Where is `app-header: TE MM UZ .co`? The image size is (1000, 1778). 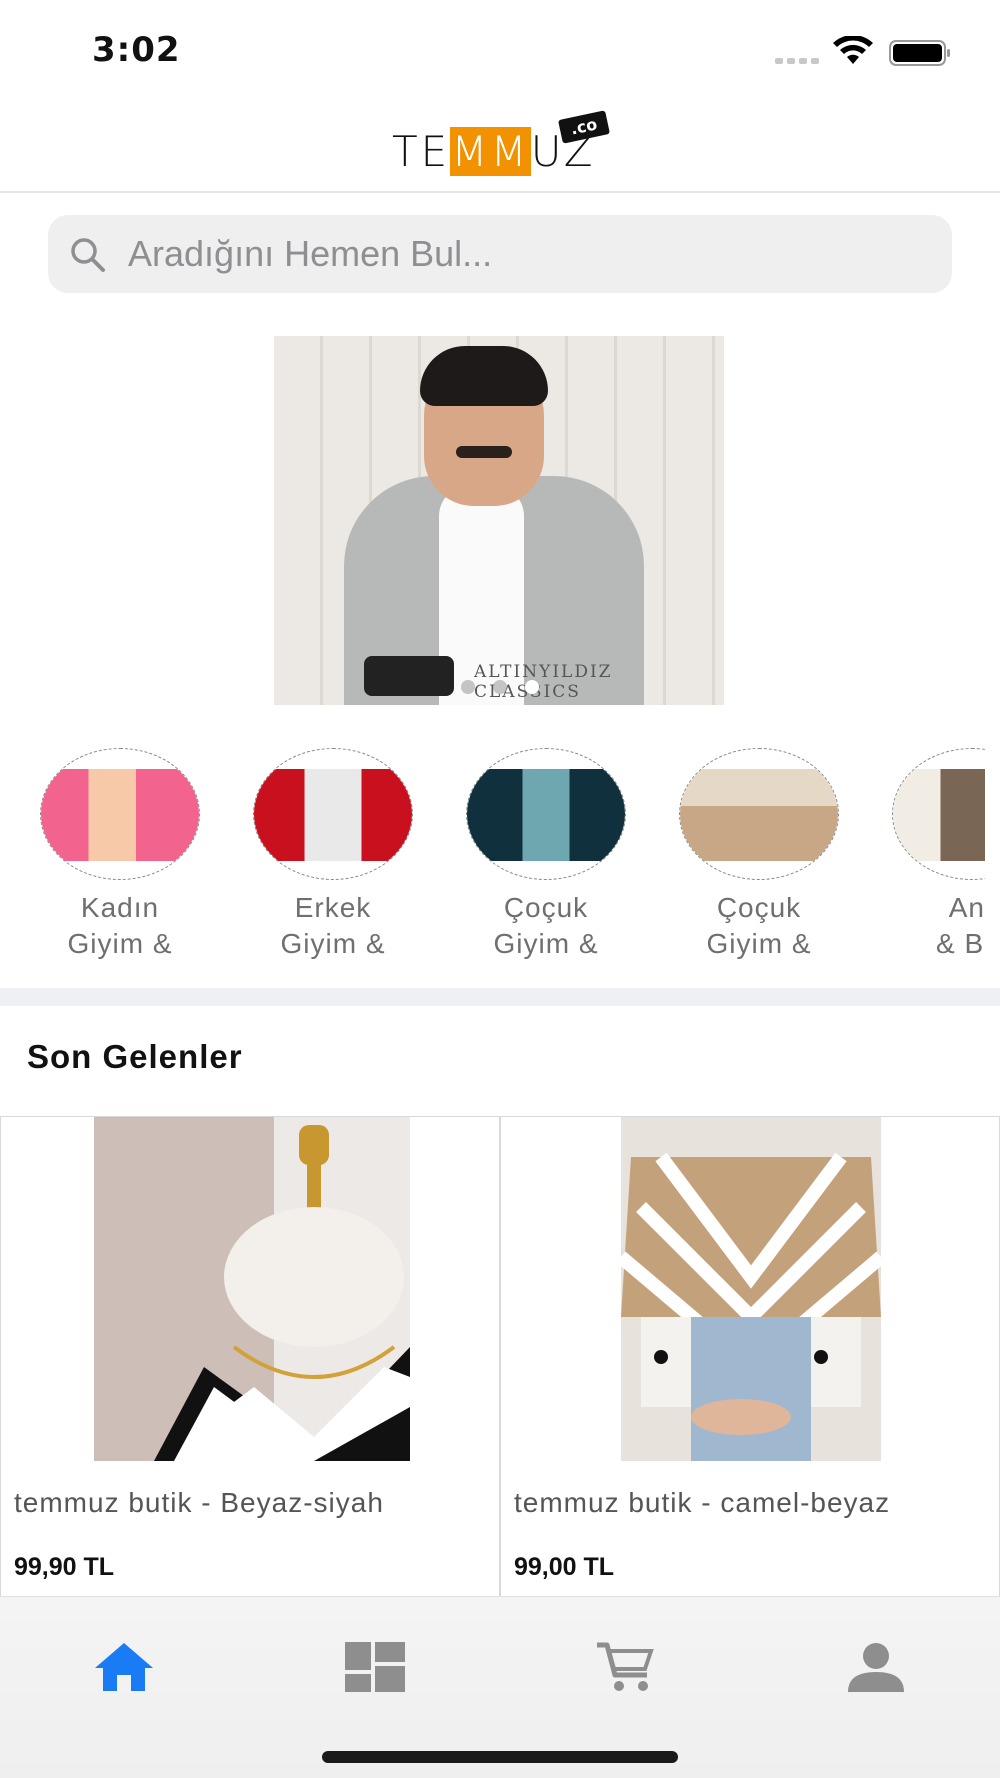 app-header: TE MM UZ .co is located at coordinates (500, 144).